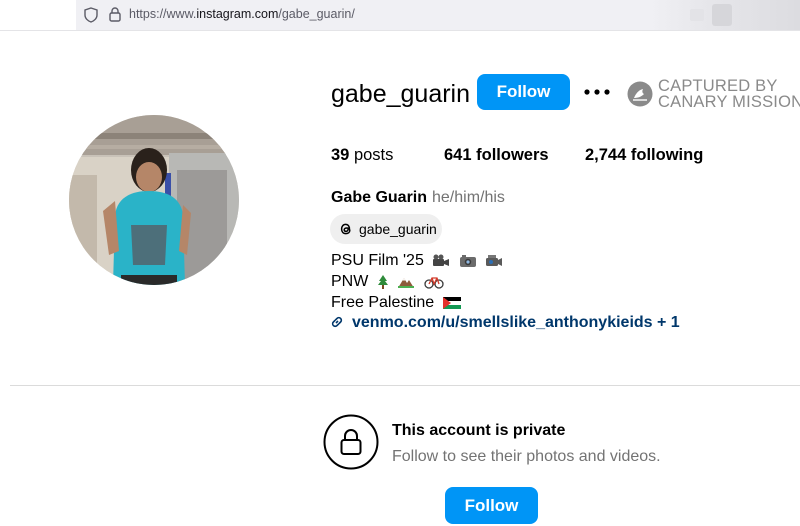  What do you see at coordinates (362, 155) in the screenshot?
I see `posts-stat: 39 posts` at bounding box center [362, 155].